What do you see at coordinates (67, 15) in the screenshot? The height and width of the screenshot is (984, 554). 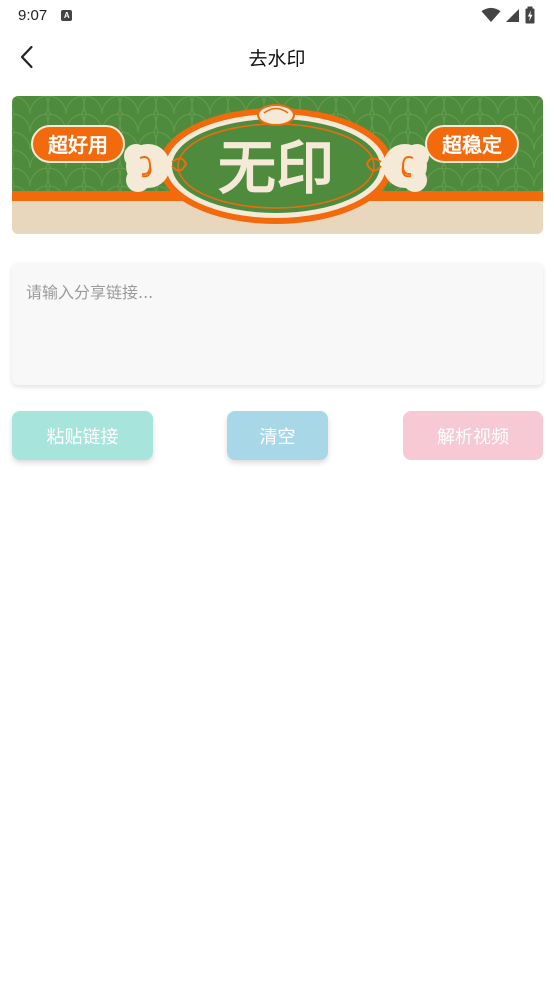 I see `notification-a-icon: A` at bounding box center [67, 15].